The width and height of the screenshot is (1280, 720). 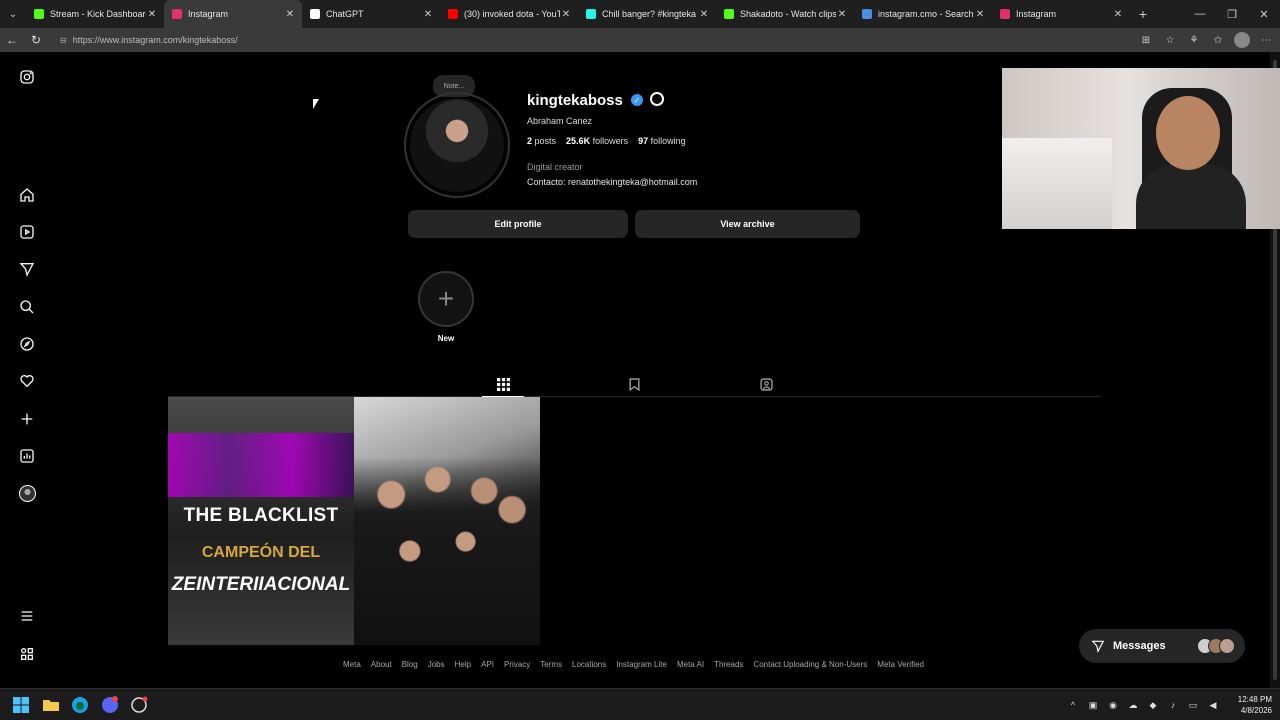 I want to click on browser-tab: (30) invoked dota - YouTube✕, so click(x=509, y=14).